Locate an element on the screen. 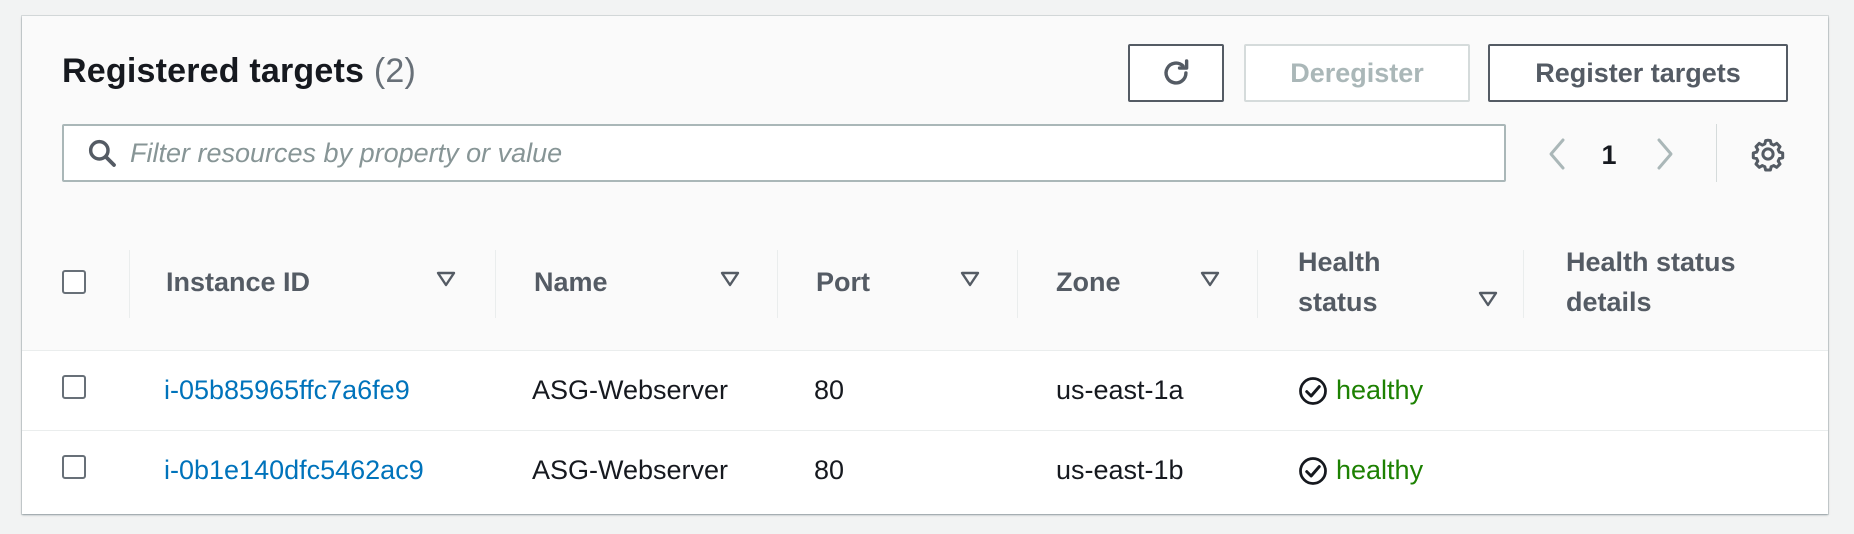 This screenshot has width=1854, height=534. select-all-cell is located at coordinates (76, 282).